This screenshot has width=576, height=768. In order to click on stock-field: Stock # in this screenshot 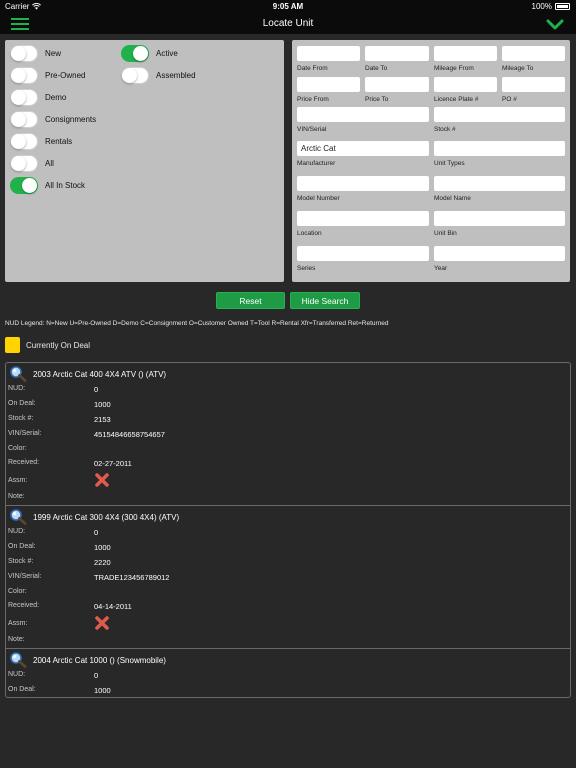, I will do `click(499, 120)`.